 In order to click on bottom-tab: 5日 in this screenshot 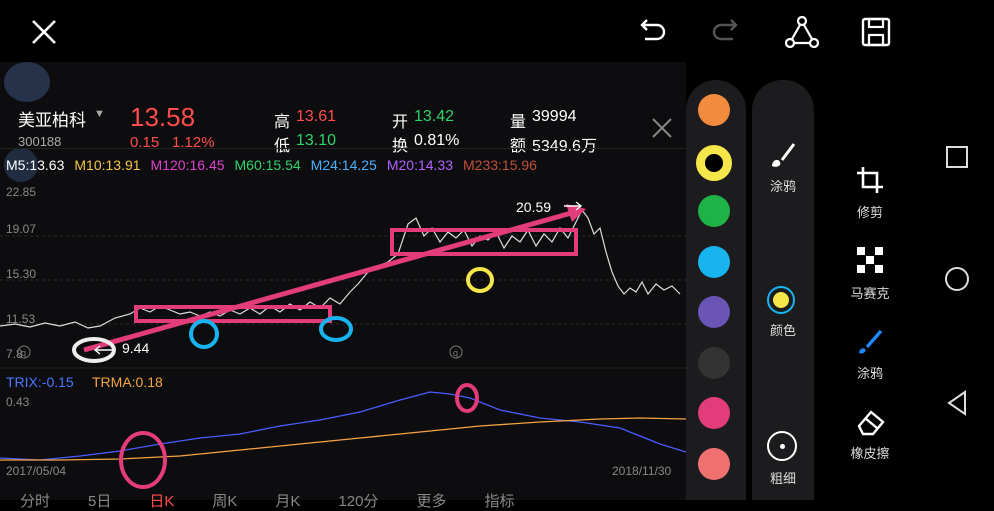, I will do `click(99, 500)`.